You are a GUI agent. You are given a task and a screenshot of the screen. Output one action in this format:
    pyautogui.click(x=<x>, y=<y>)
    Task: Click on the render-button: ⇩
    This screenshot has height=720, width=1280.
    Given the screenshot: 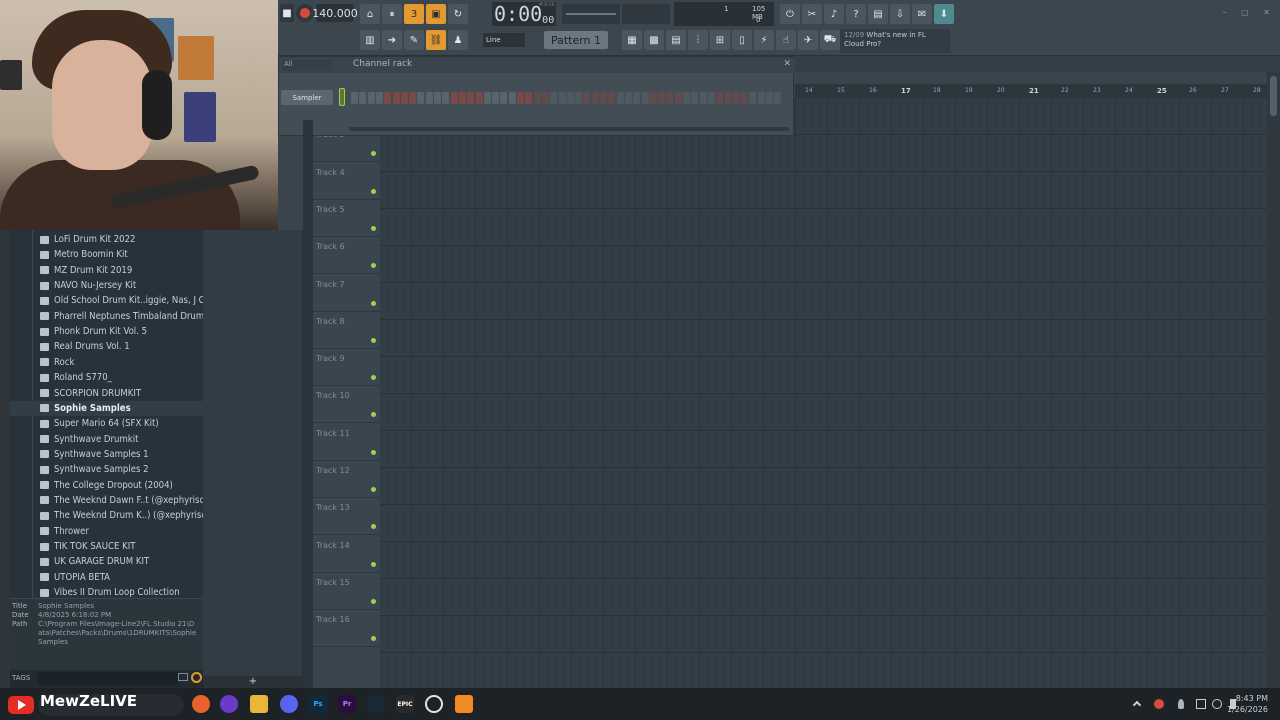 What is the action you would take?
    pyautogui.click(x=900, y=14)
    